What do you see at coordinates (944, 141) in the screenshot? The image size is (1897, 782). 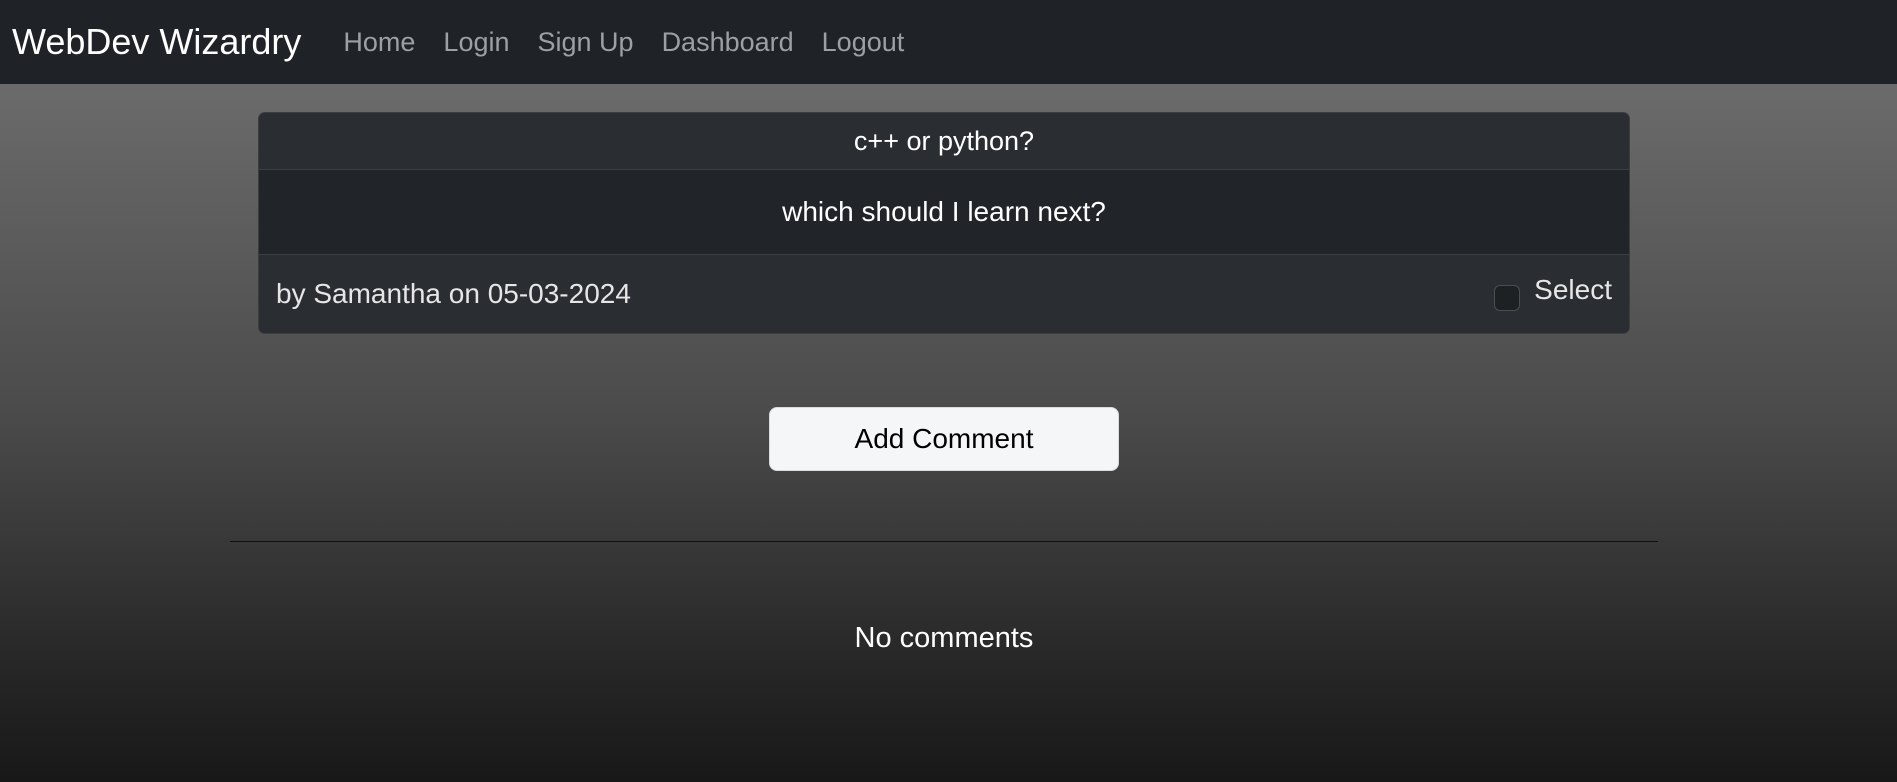 I see `post-title: c++ or python?` at bounding box center [944, 141].